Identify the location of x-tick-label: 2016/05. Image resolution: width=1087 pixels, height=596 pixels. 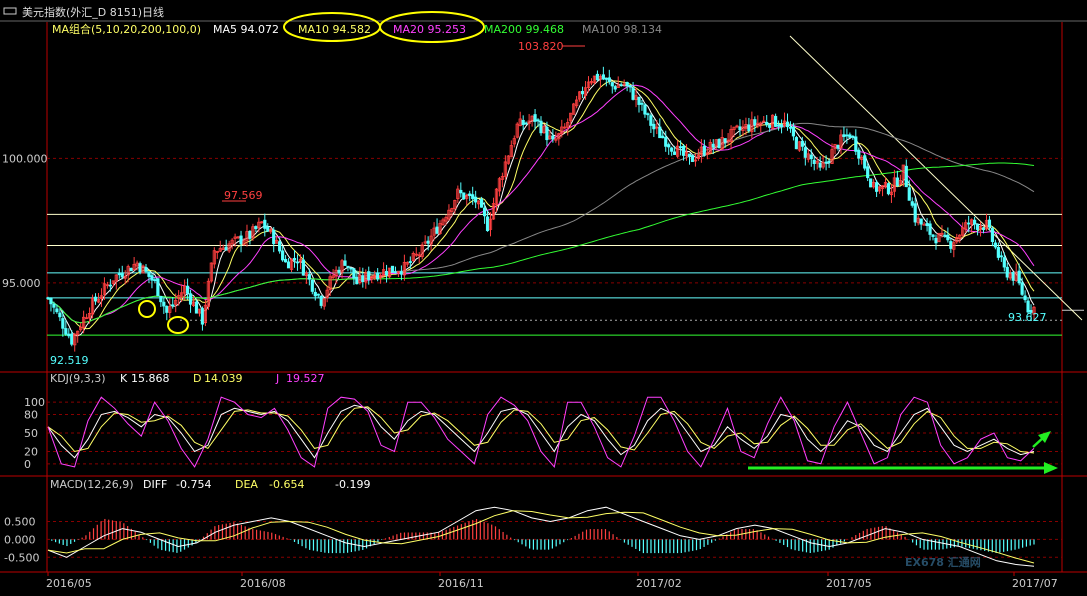
(69, 583).